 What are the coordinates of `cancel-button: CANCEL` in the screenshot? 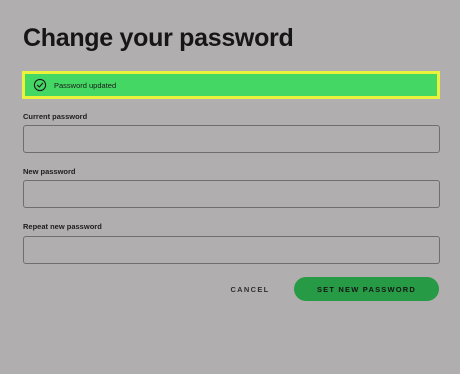 It's located at (250, 289).